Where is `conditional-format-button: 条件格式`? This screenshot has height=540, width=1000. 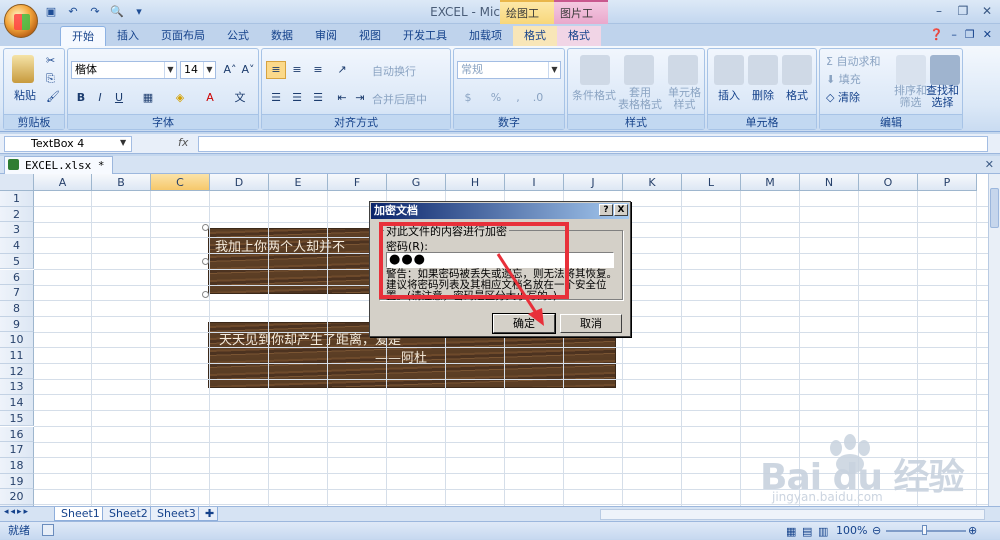 conditional-format-button: 条件格式 is located at coordinates (594, 95).